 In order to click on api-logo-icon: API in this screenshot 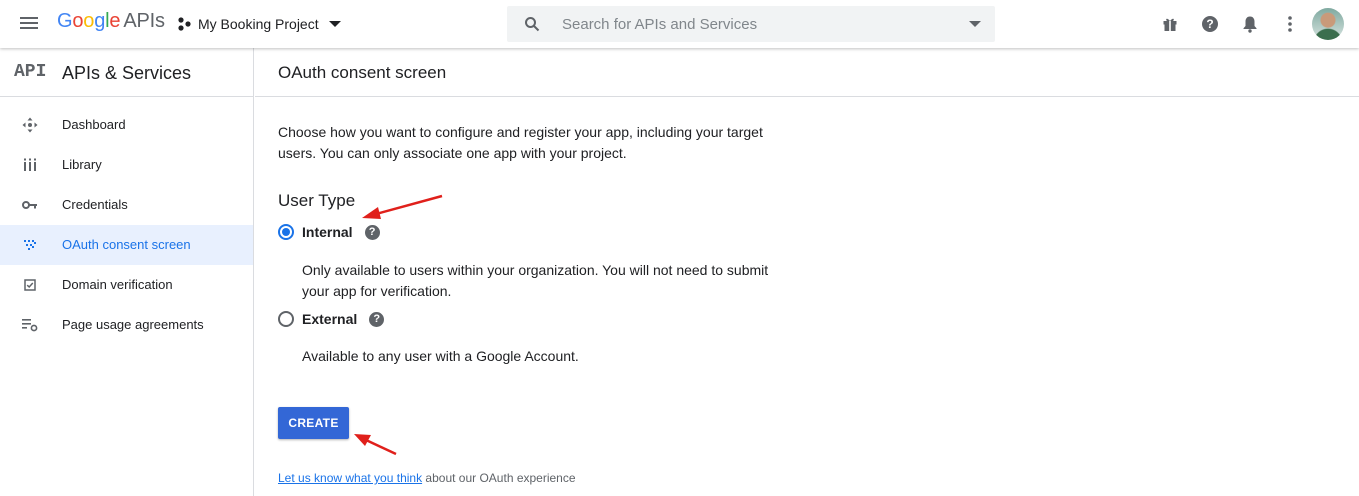, I will do `click(30, 72)`.